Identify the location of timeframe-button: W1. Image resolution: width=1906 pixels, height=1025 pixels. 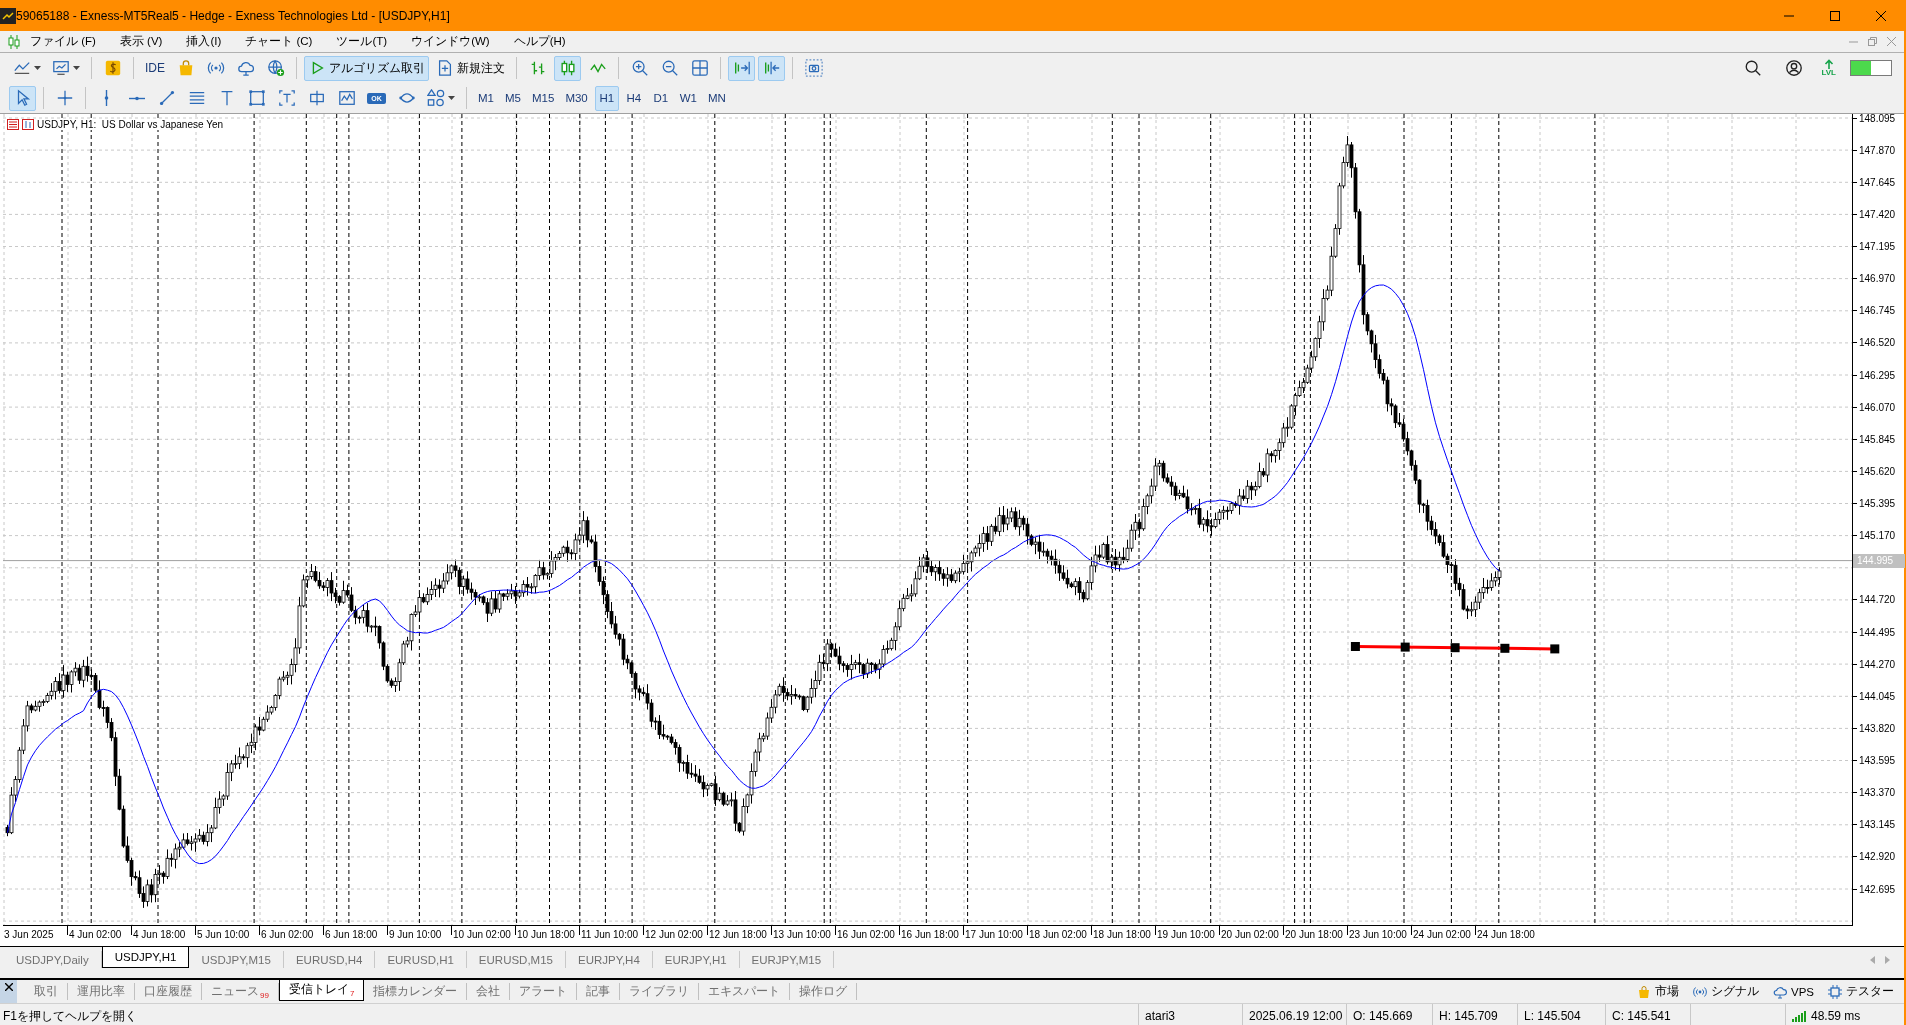
(688, 98).